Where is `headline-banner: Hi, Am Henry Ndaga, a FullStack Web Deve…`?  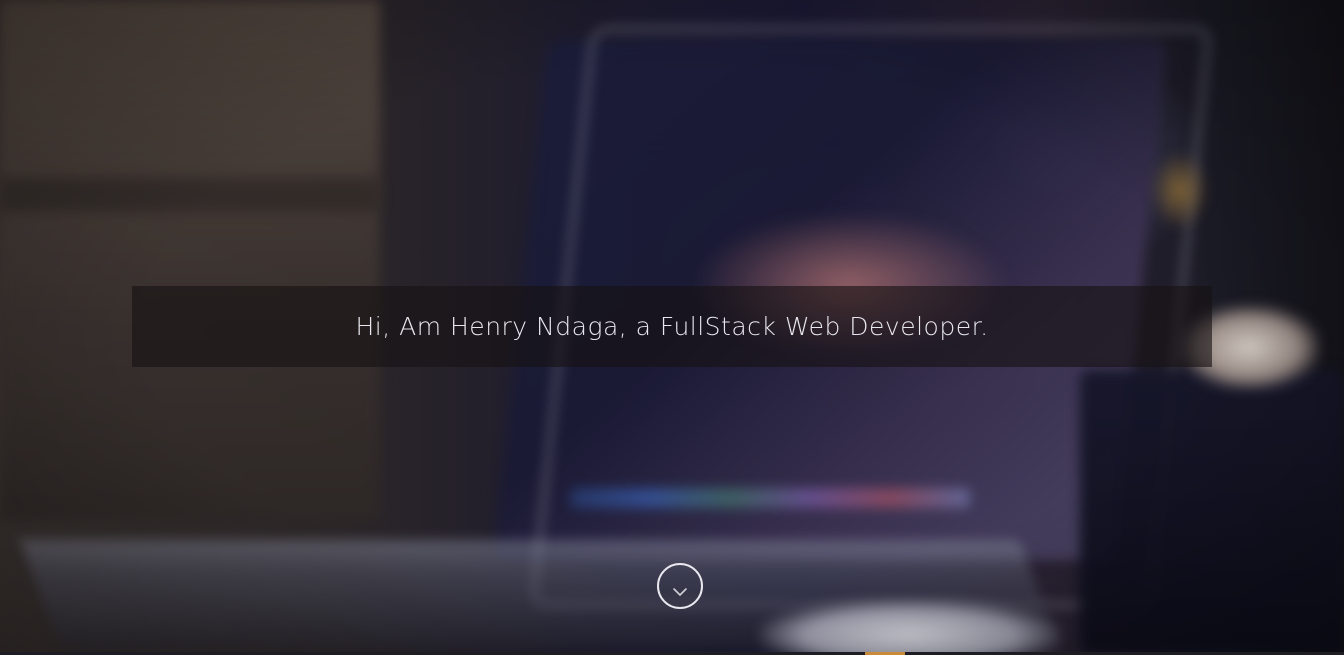 headline-banner: Hi, Am Henry Ndaga, a FullStack Web Deve… is located at coordinates (672, 326).